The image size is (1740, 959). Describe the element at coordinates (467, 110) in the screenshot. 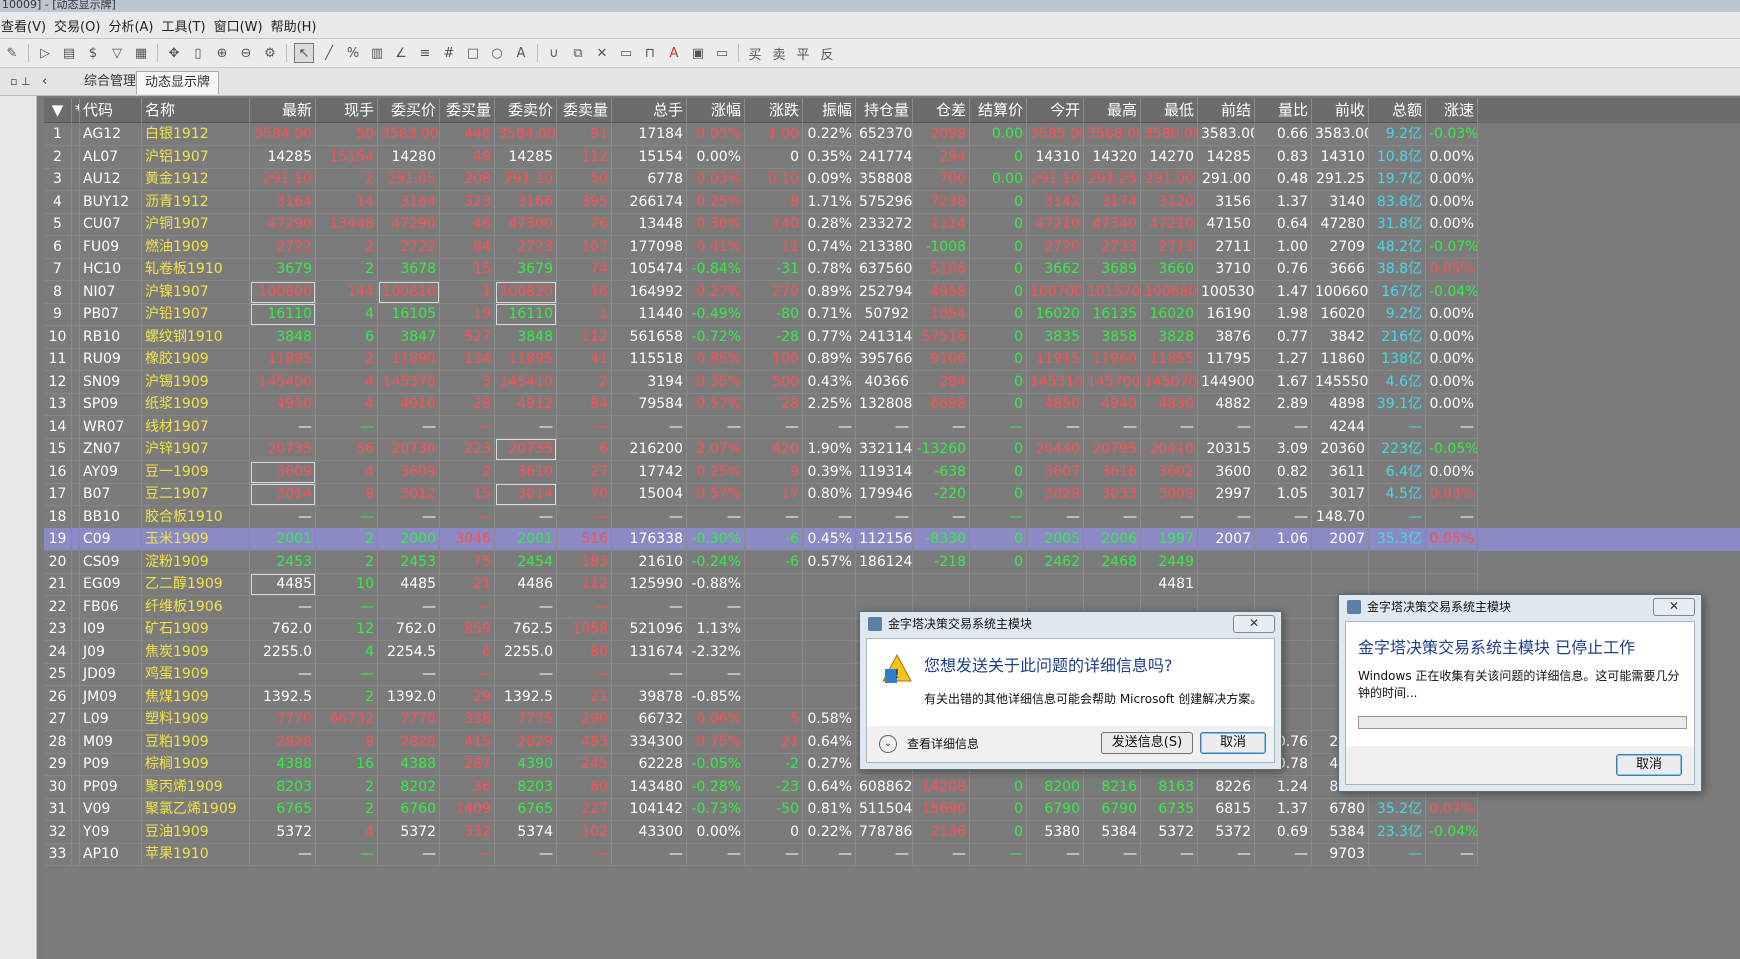

I see `column-header-bid-vol: 委买量` at that location.